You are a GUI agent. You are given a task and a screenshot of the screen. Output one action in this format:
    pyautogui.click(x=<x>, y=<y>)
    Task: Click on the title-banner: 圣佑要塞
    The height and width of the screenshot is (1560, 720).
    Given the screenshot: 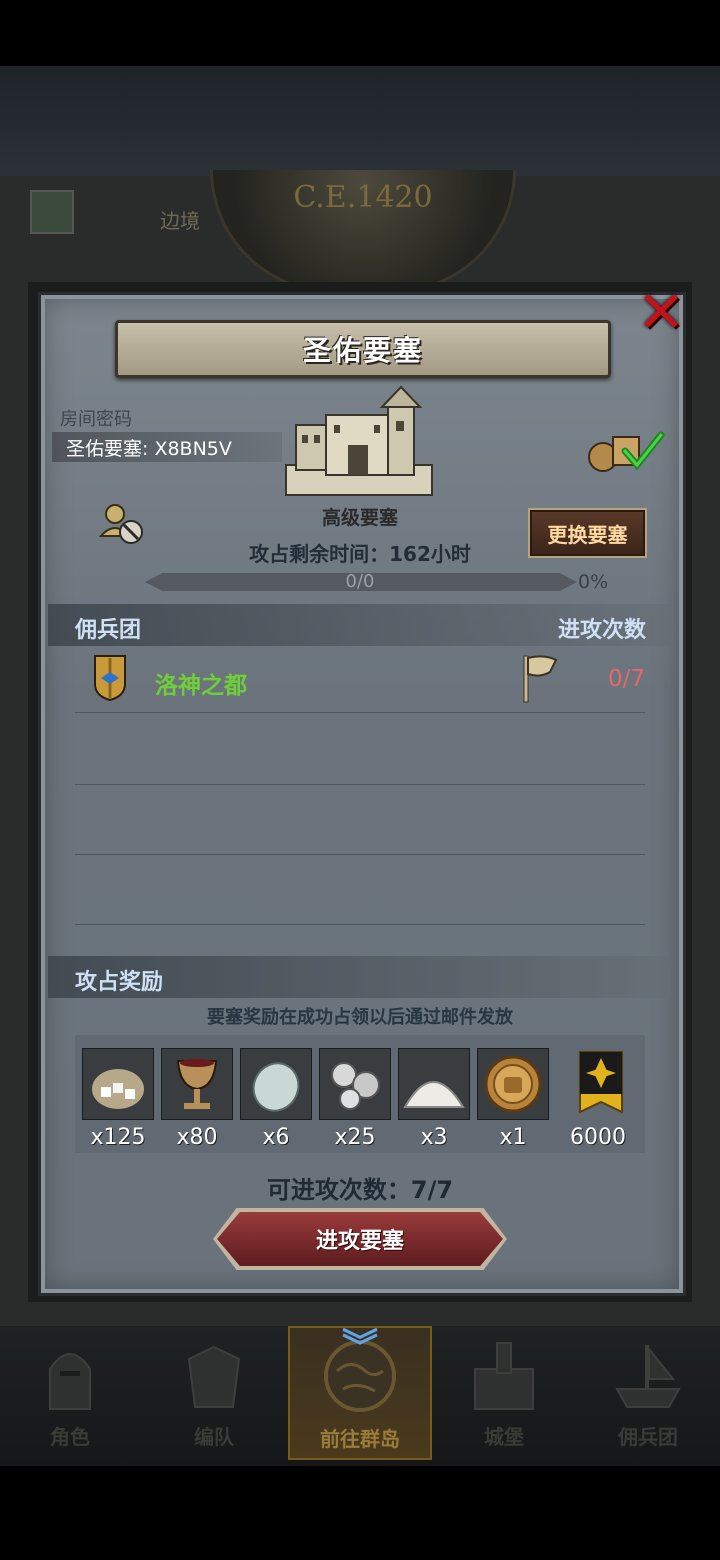 What is the action you would take?
    pyautogui.click(x=363, y=349)
    